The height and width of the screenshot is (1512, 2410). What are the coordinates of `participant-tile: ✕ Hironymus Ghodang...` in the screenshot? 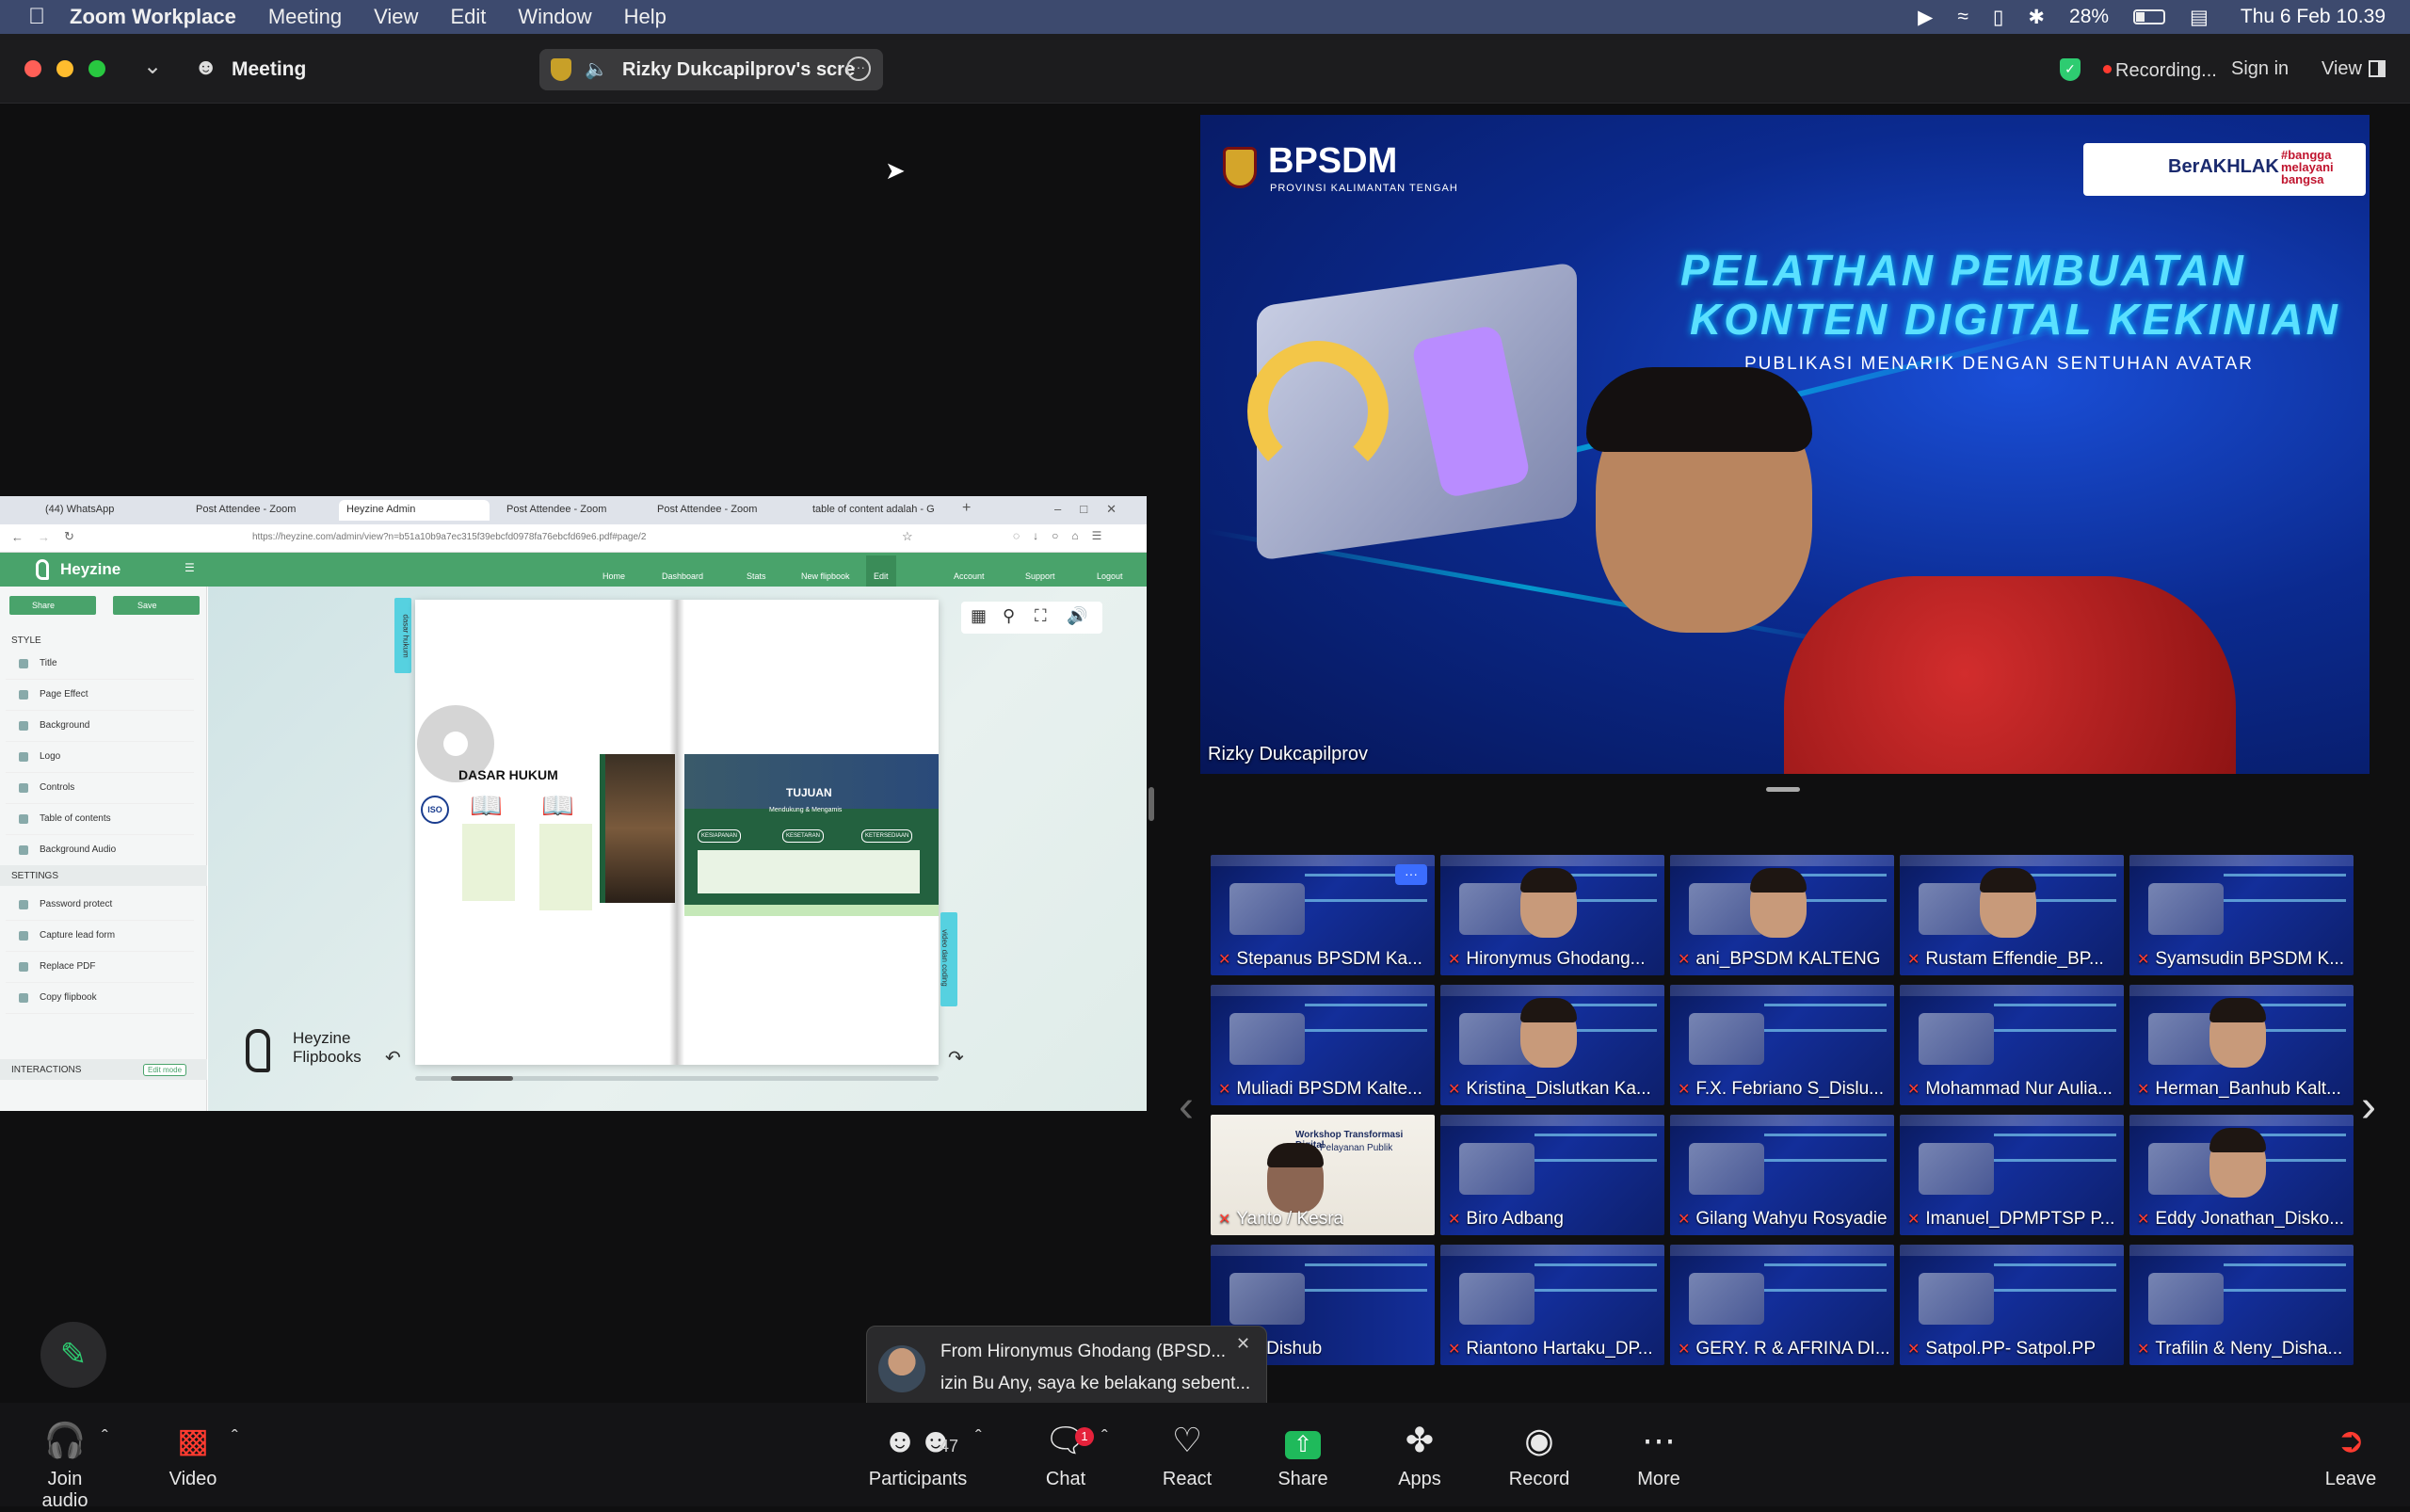 It's located at (1552, 915).